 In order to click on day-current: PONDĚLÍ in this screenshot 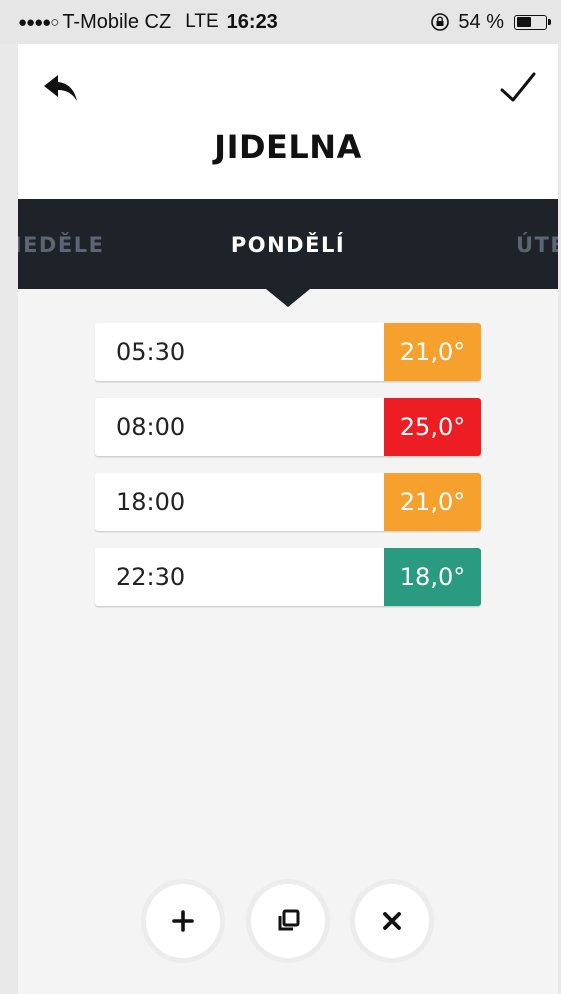, I will do `click(288, 245)`.